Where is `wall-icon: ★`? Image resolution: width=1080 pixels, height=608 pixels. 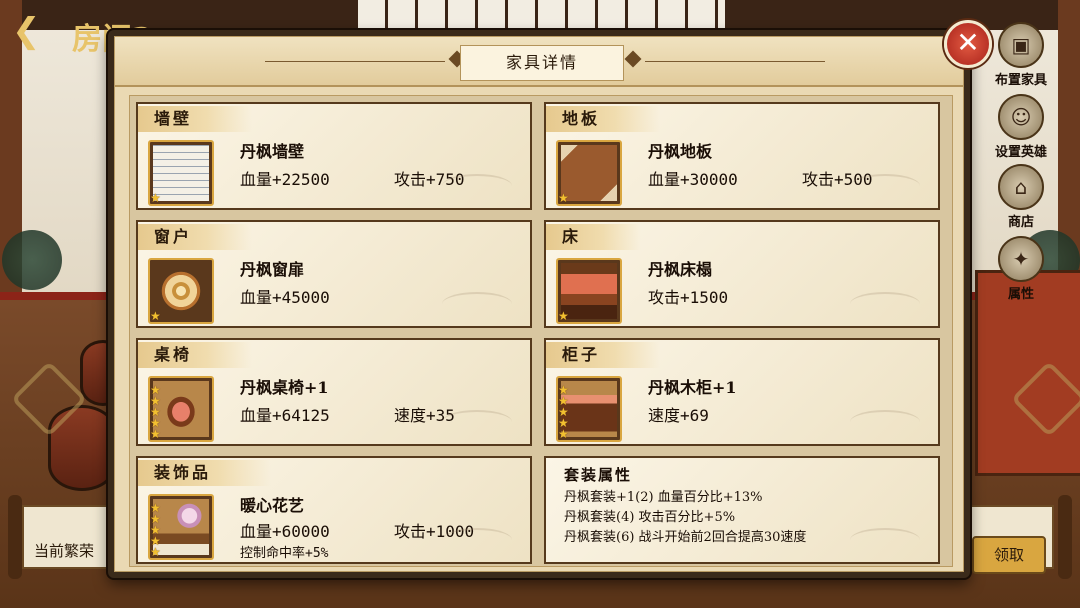
wall-icon: ★ is located at coordinates (181, 173).